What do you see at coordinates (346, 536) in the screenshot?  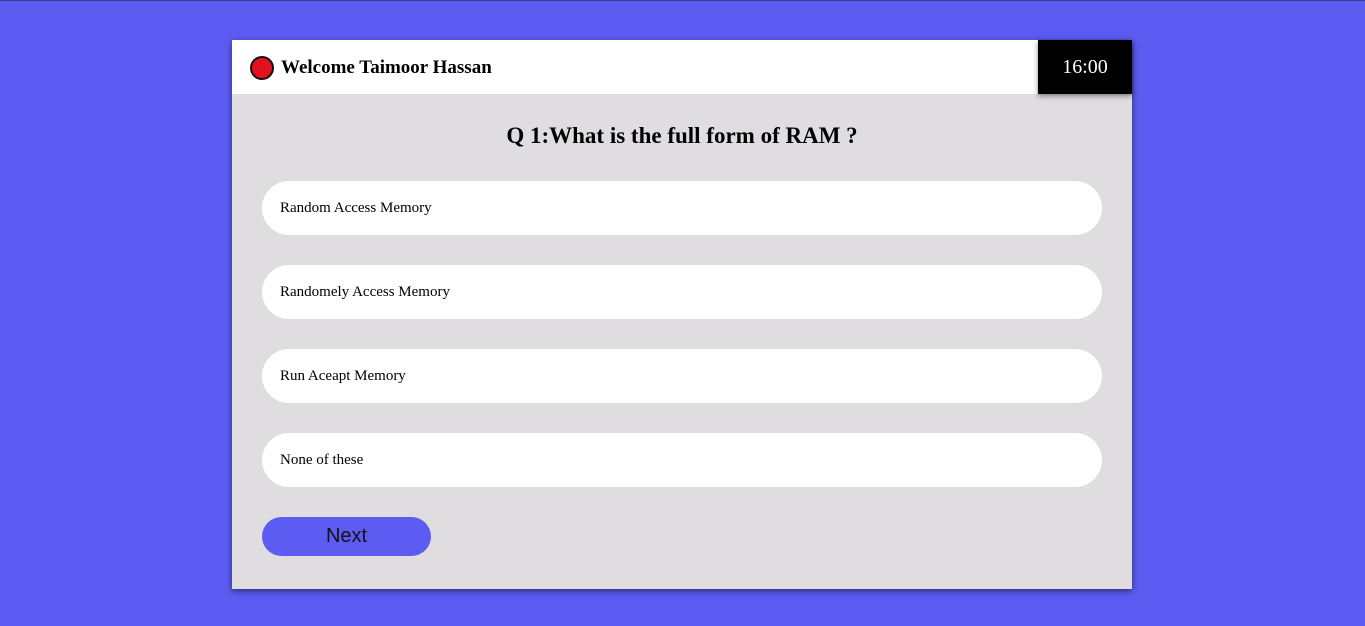 I see `next-button: Next` at bounding box center [346, 536].